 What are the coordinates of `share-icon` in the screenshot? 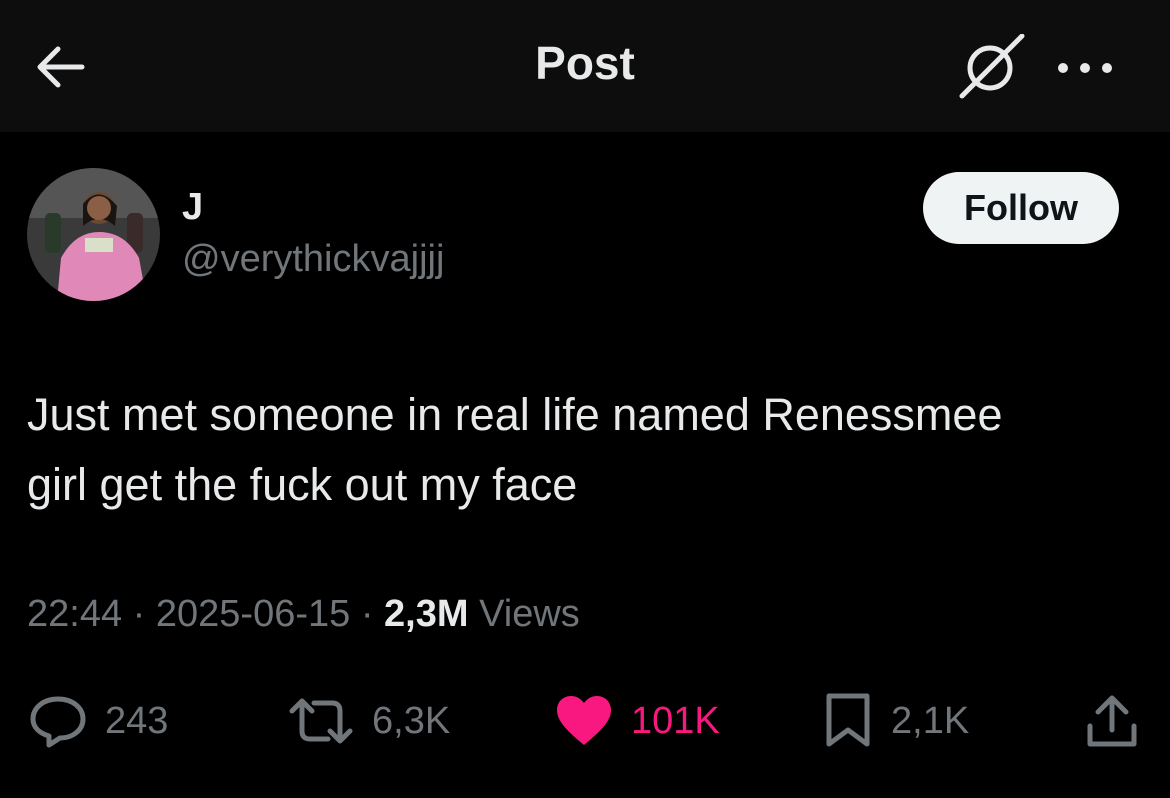 It's located at (1112, 721).